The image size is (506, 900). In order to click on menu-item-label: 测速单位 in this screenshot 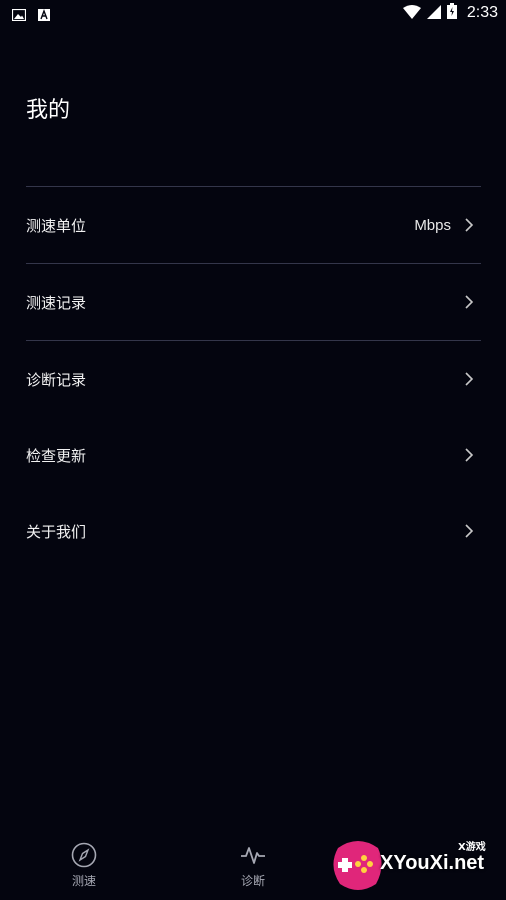, I will do `click(56, 225)`.